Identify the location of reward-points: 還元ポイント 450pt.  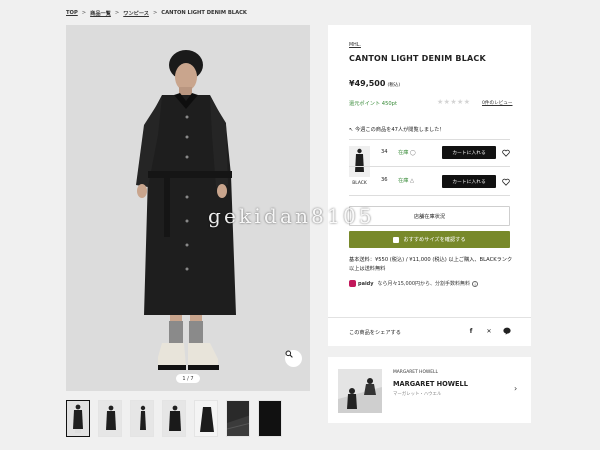
(373, 104).